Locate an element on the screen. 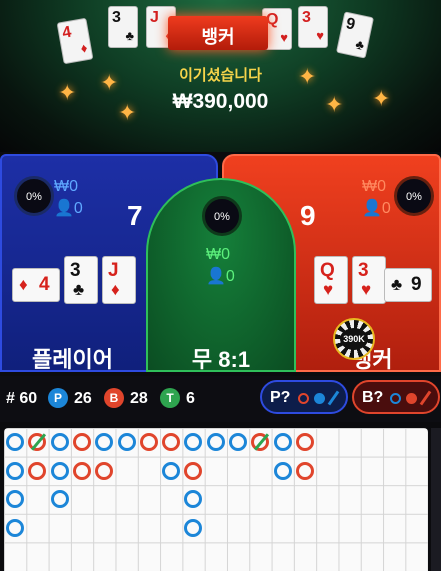 The width and height of the screenshot is (441, 571). player-users: 👤0 is located at coordinates (68, 208).